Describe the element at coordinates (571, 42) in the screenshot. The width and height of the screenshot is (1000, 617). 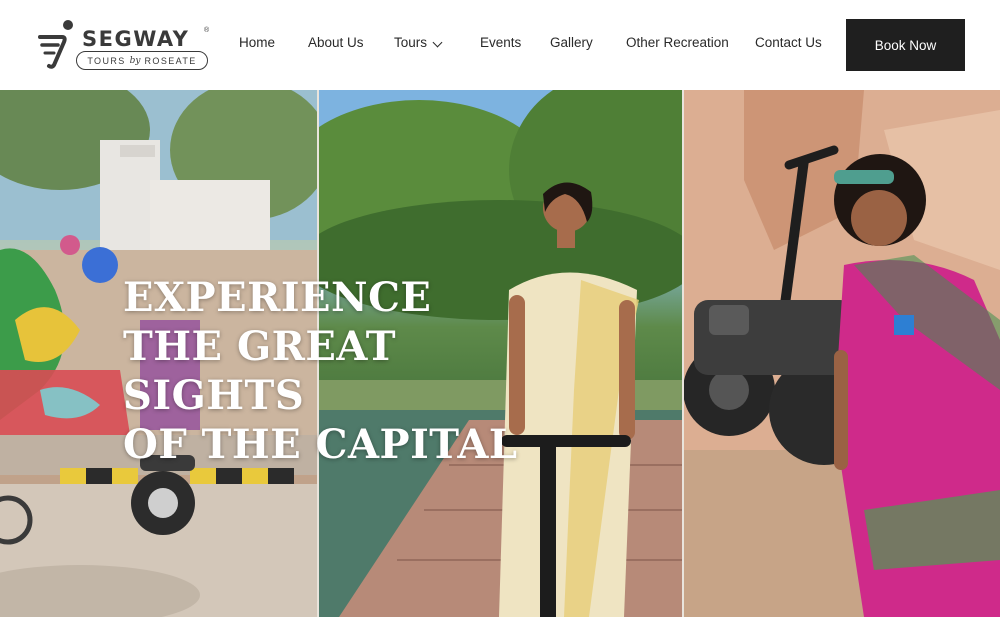
I see `nav-gallery: Gallery` at that location.